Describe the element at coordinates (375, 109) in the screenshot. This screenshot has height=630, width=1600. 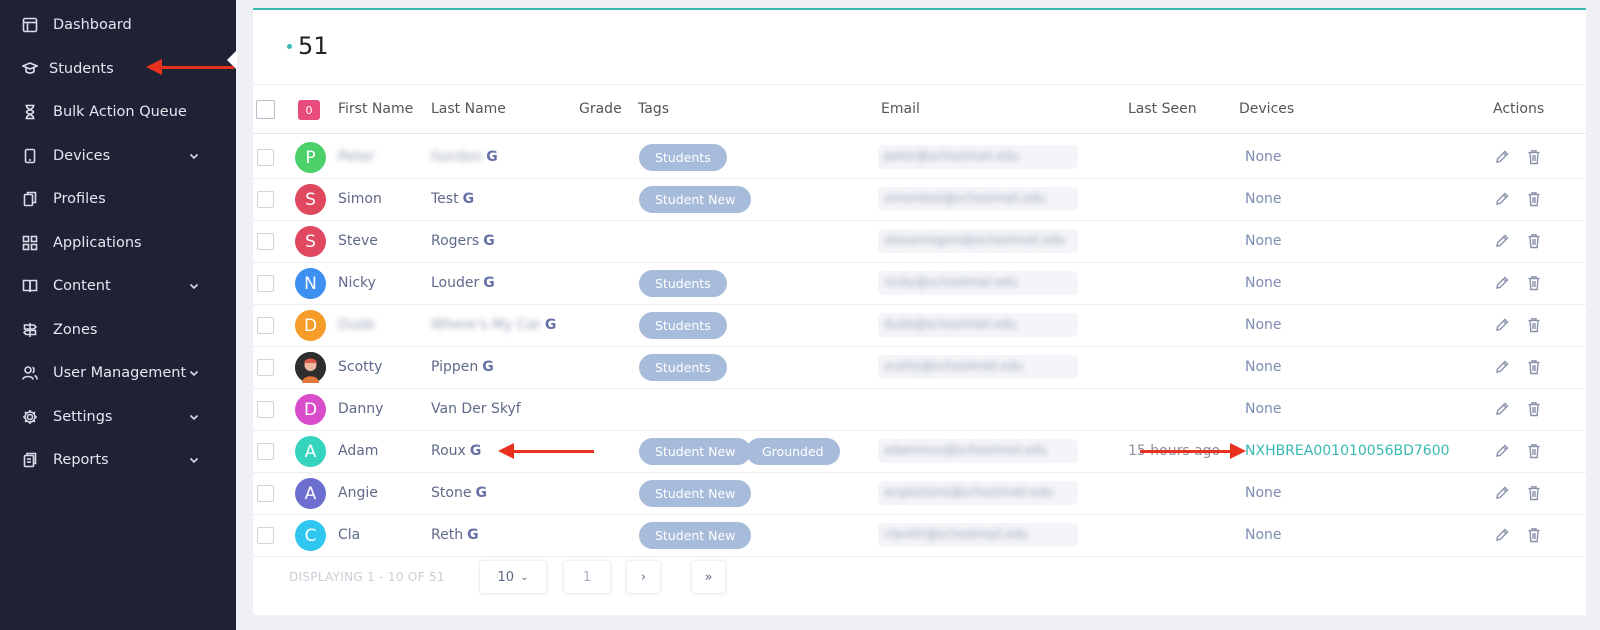
I see `column-first-name: First Name` at that location.